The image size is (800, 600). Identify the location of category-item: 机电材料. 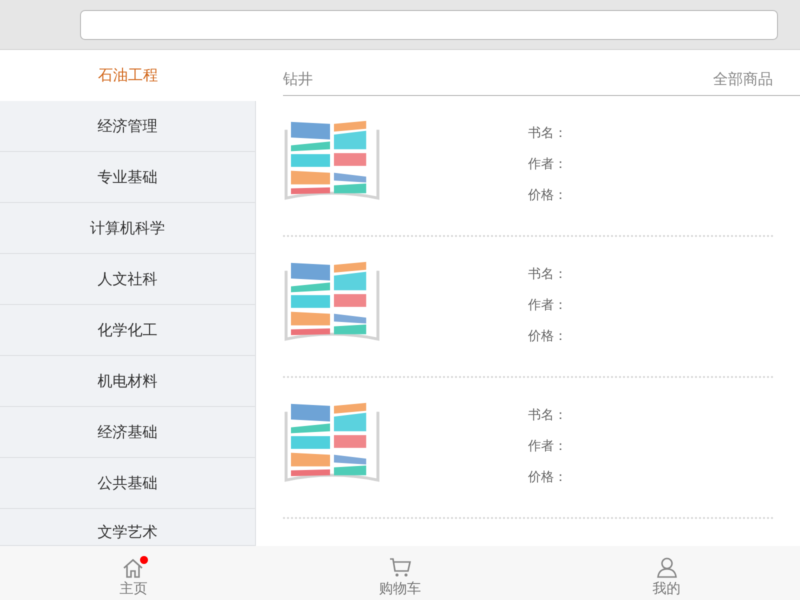
(128, 381).